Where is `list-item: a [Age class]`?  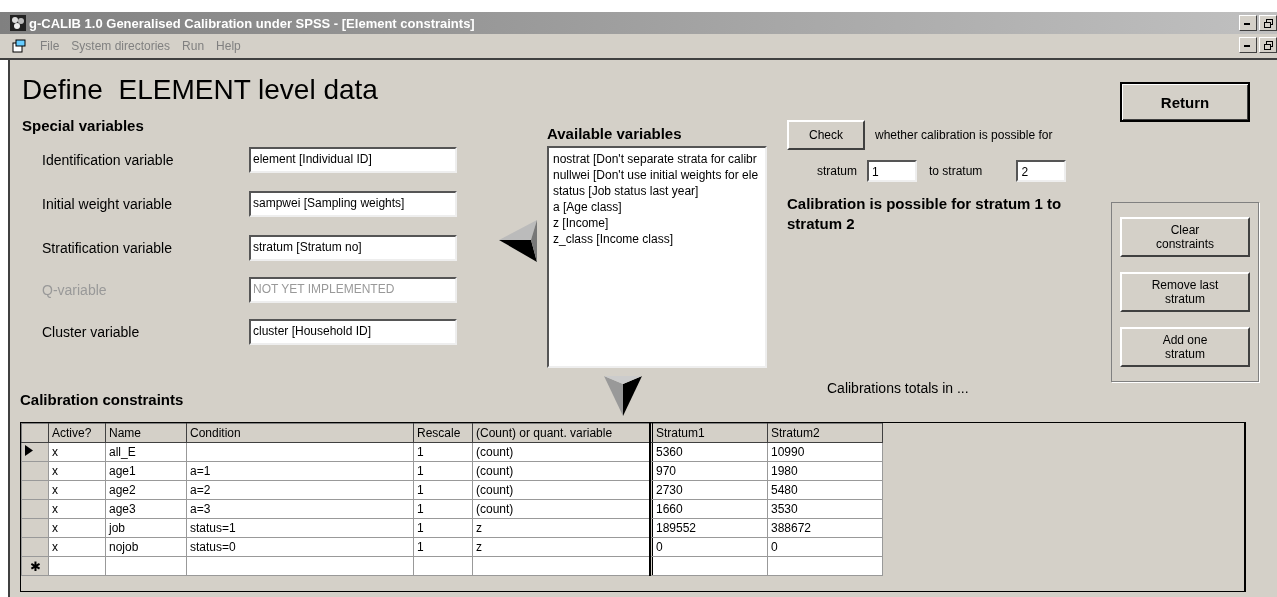 list-item: a [Age class] is located at coordinates (657, 207).